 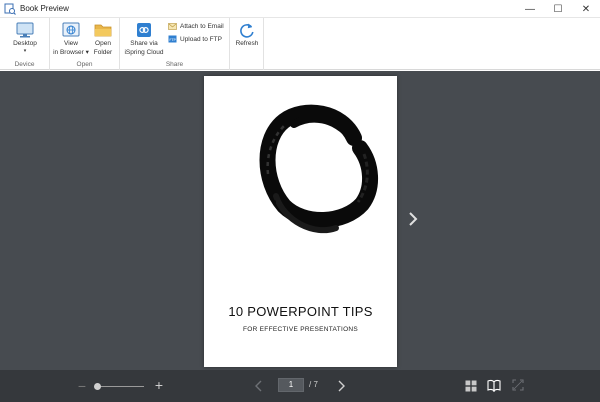 I want to click on book-preview-app-icon, so click(x=10, y=9).